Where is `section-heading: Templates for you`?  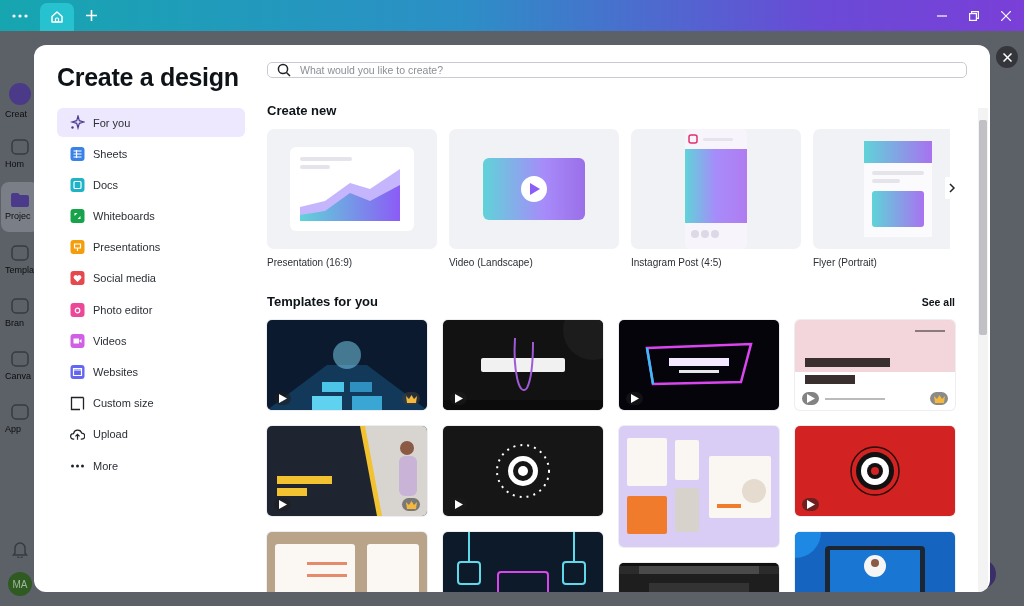
section-heading: Templates for you is located at coordinates (322, 301).